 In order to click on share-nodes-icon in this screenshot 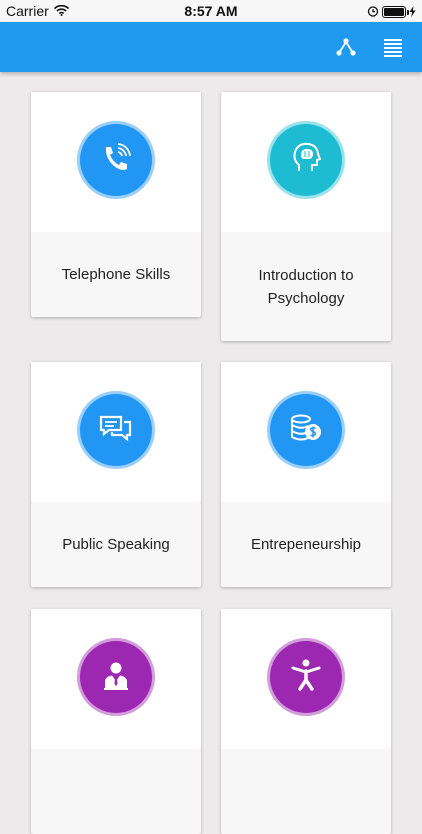, I will do `click(346, 47)`.